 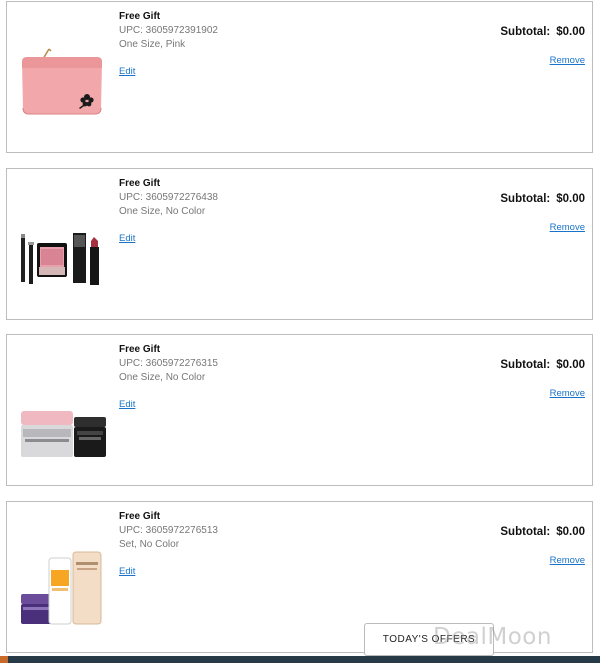 What do you see at coordinates (168, 363) in the screenshot?
I see `item-upc: UPC: 3605972276315` at bounding box center [168, 363].